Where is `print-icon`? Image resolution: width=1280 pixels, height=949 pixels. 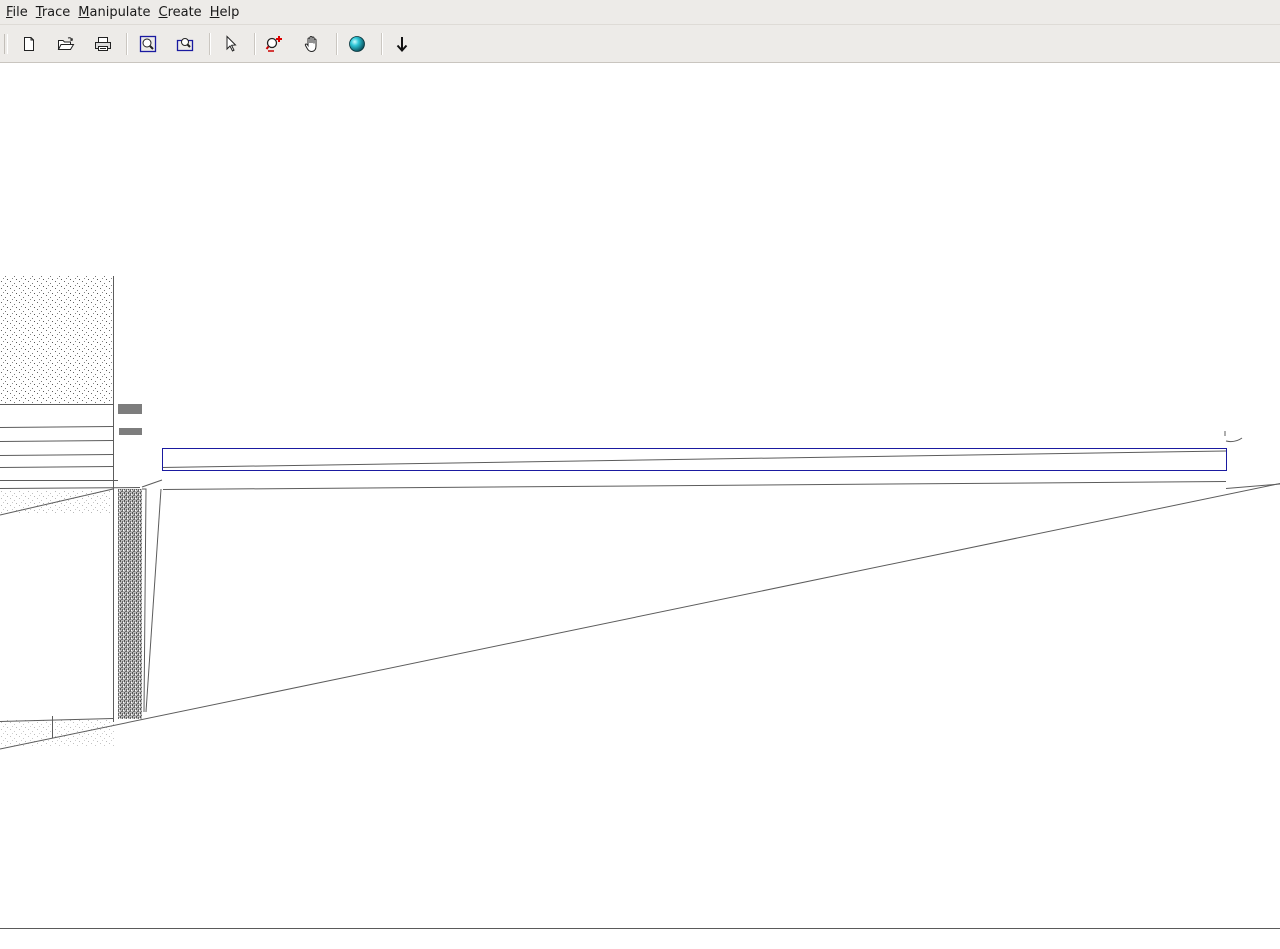 print-icon is located at coordinates (103, 44).